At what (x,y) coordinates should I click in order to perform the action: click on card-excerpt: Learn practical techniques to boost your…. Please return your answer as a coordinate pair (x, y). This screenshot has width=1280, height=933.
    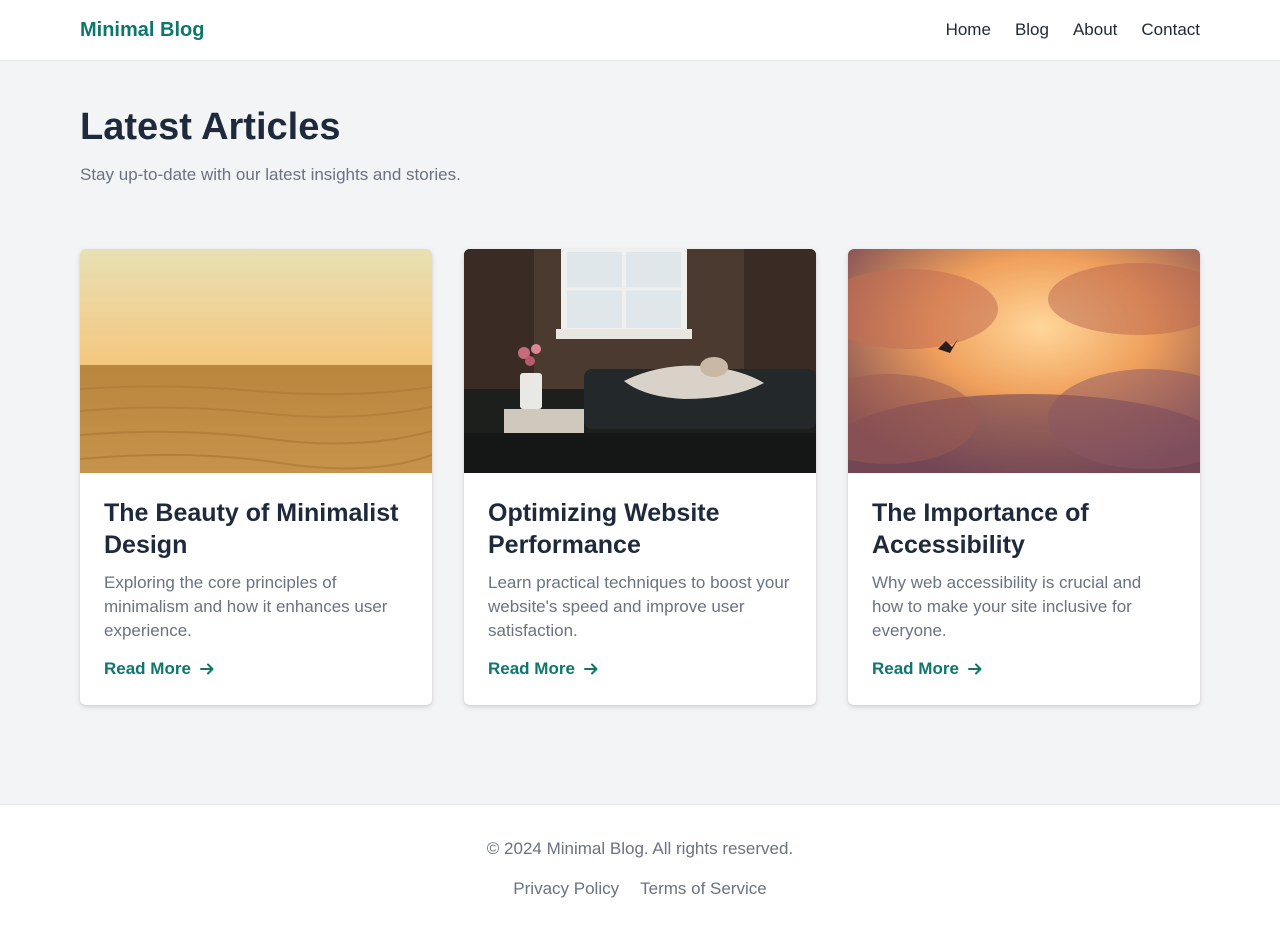
    Looking at the image, I should click on (639, 606).